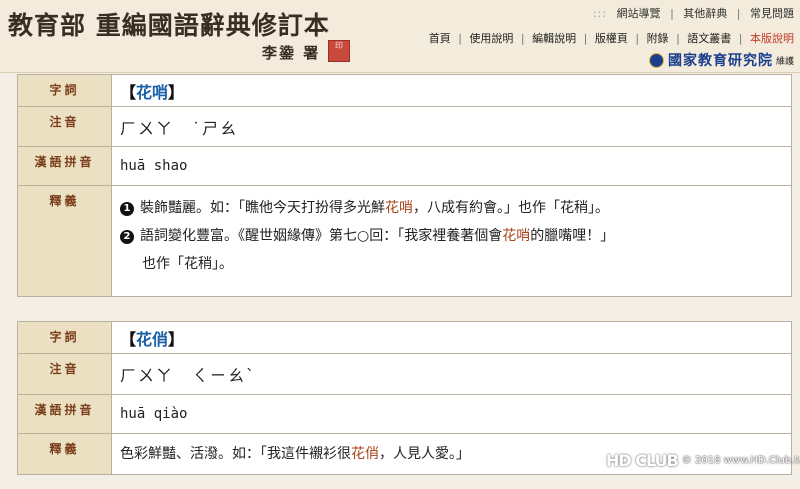  I want to click on word-row: 字詞 【花哨】, so click(404, 90).